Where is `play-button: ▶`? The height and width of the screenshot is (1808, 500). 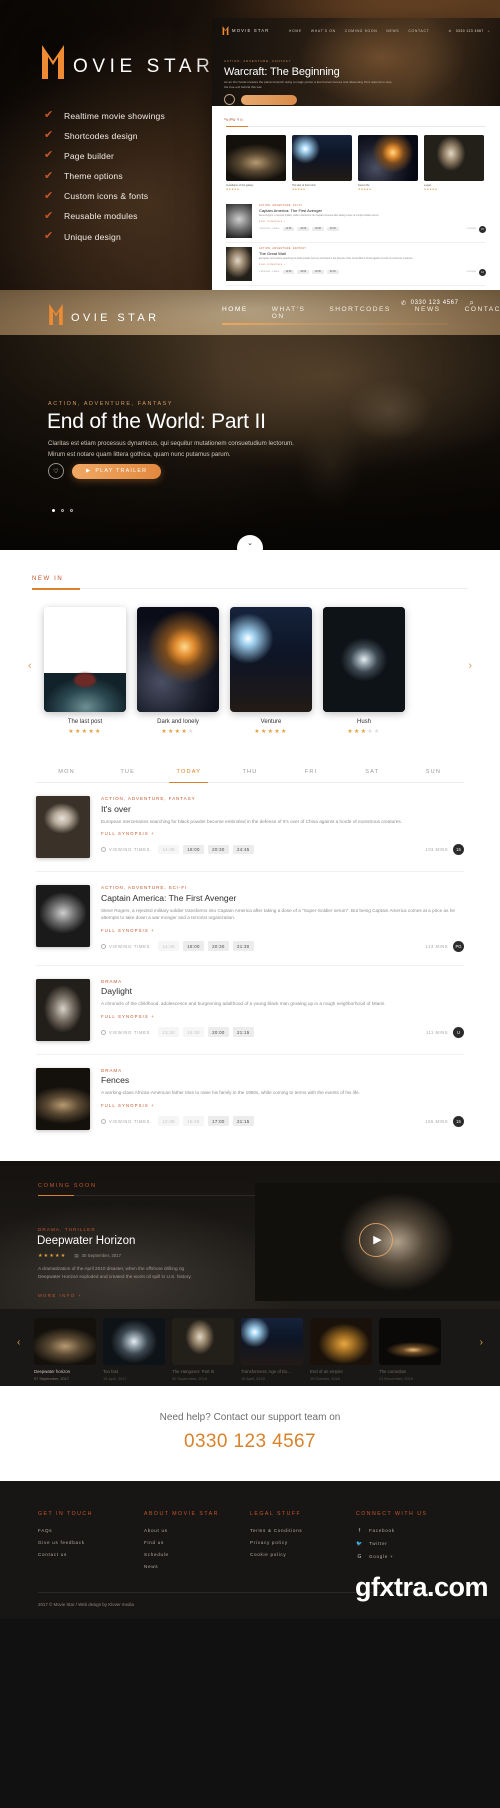
play-button: ▶ is located at coordinates (376, 1239).